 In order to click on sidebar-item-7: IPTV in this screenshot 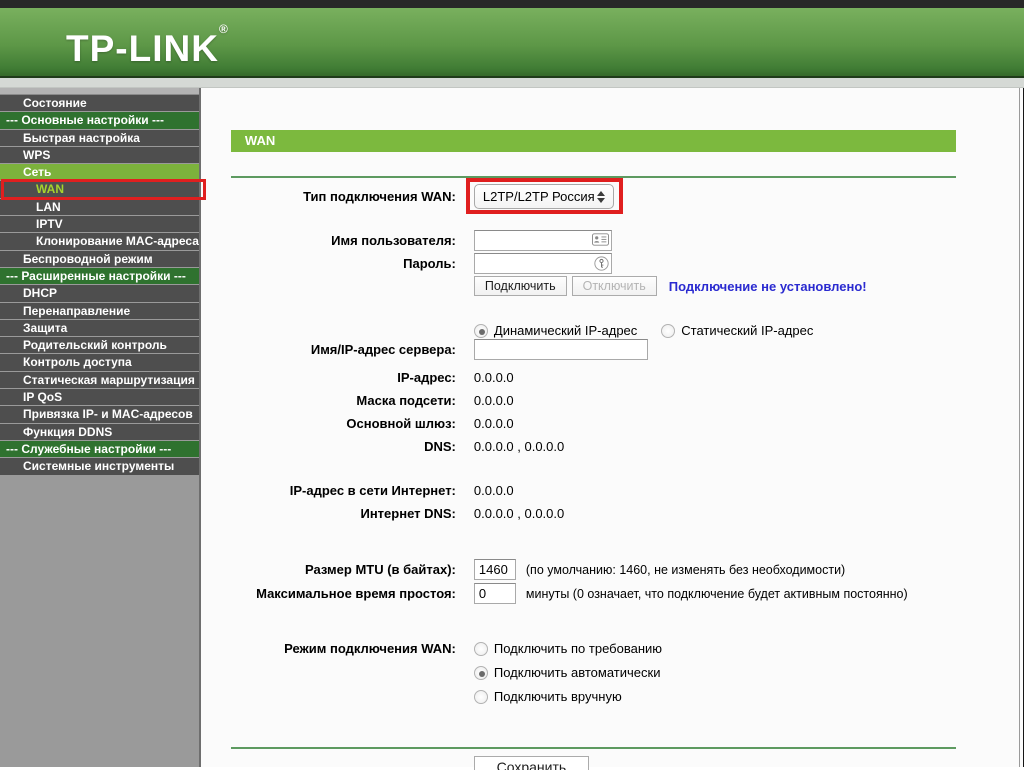, I will do `click(99, 225)`.